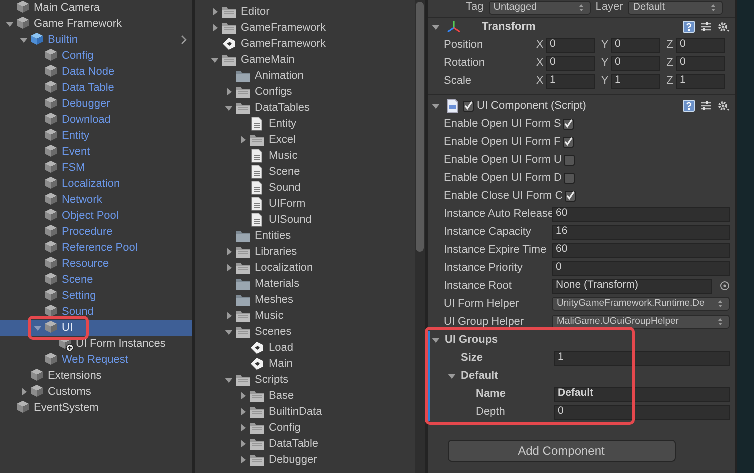 Image resolution: width=754 pixels, height=473 pixels. What do you see at coordinates (304, 12) in the screenshot?
I see `project-item: Editor` at bounding box center [304, 12].